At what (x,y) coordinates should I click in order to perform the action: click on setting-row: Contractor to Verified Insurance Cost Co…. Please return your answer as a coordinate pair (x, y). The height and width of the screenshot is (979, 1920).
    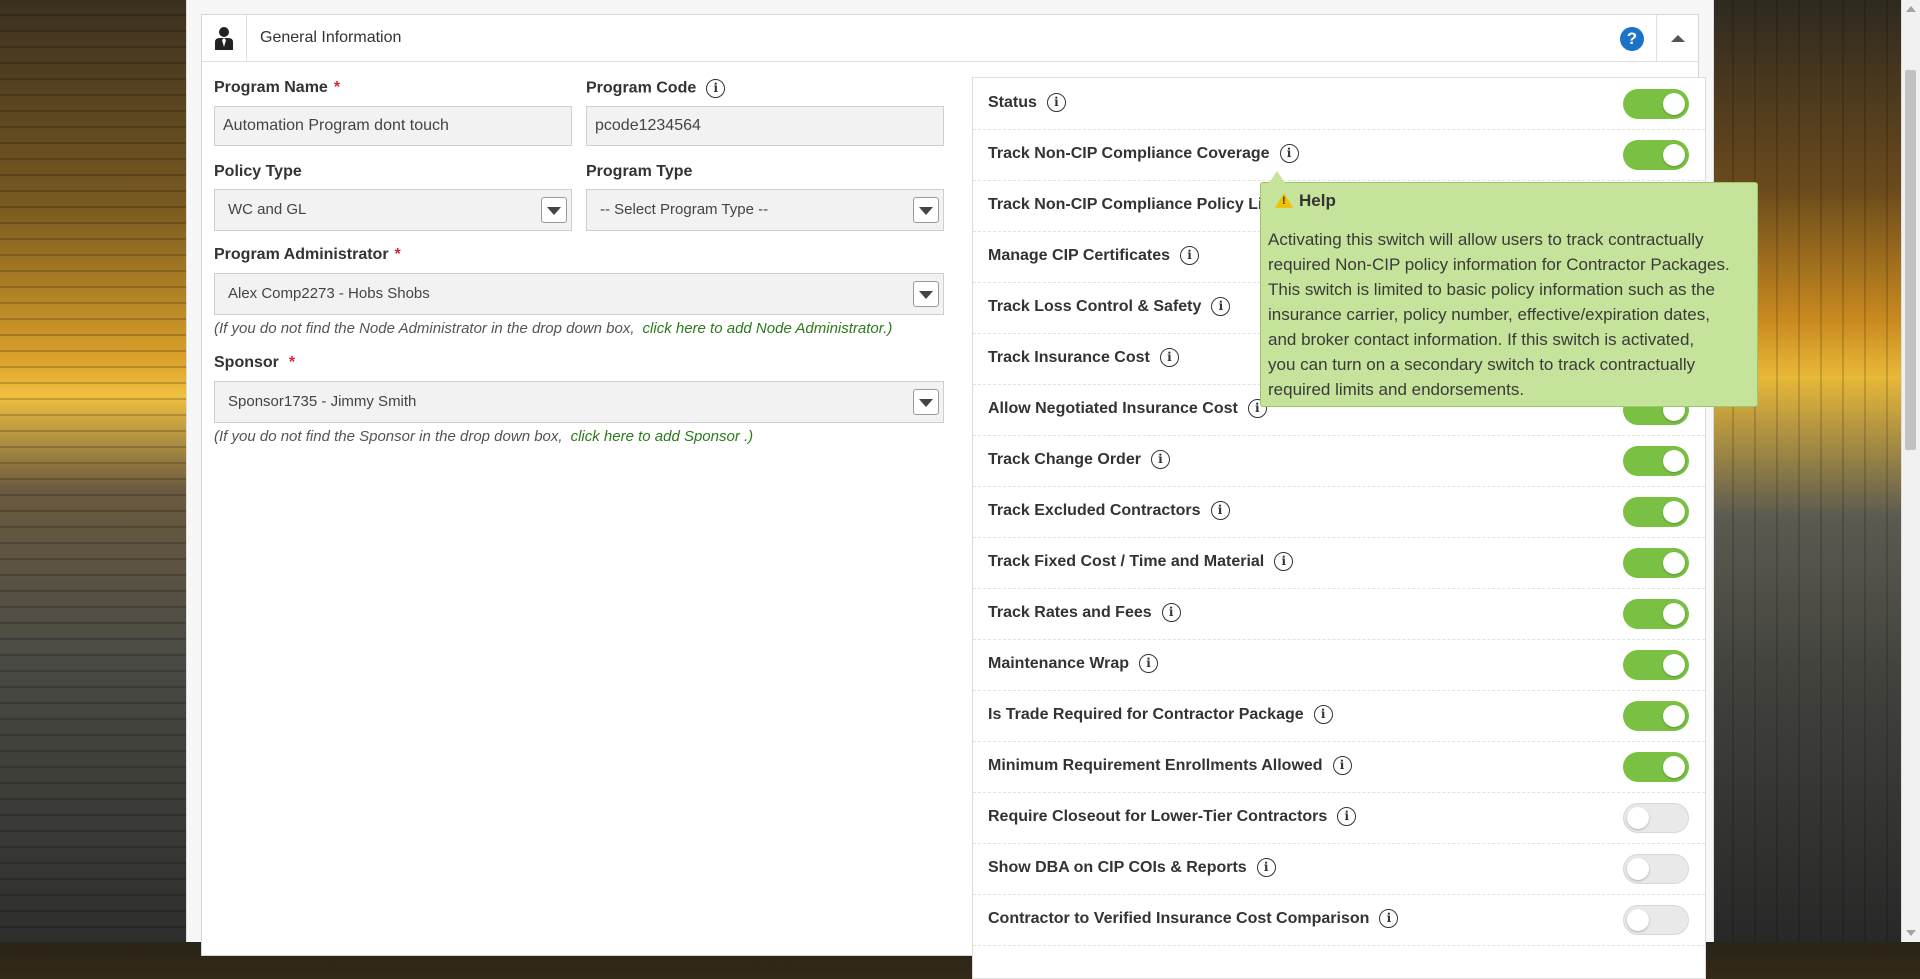
    Looking at the image, I should click on (1339, 920).